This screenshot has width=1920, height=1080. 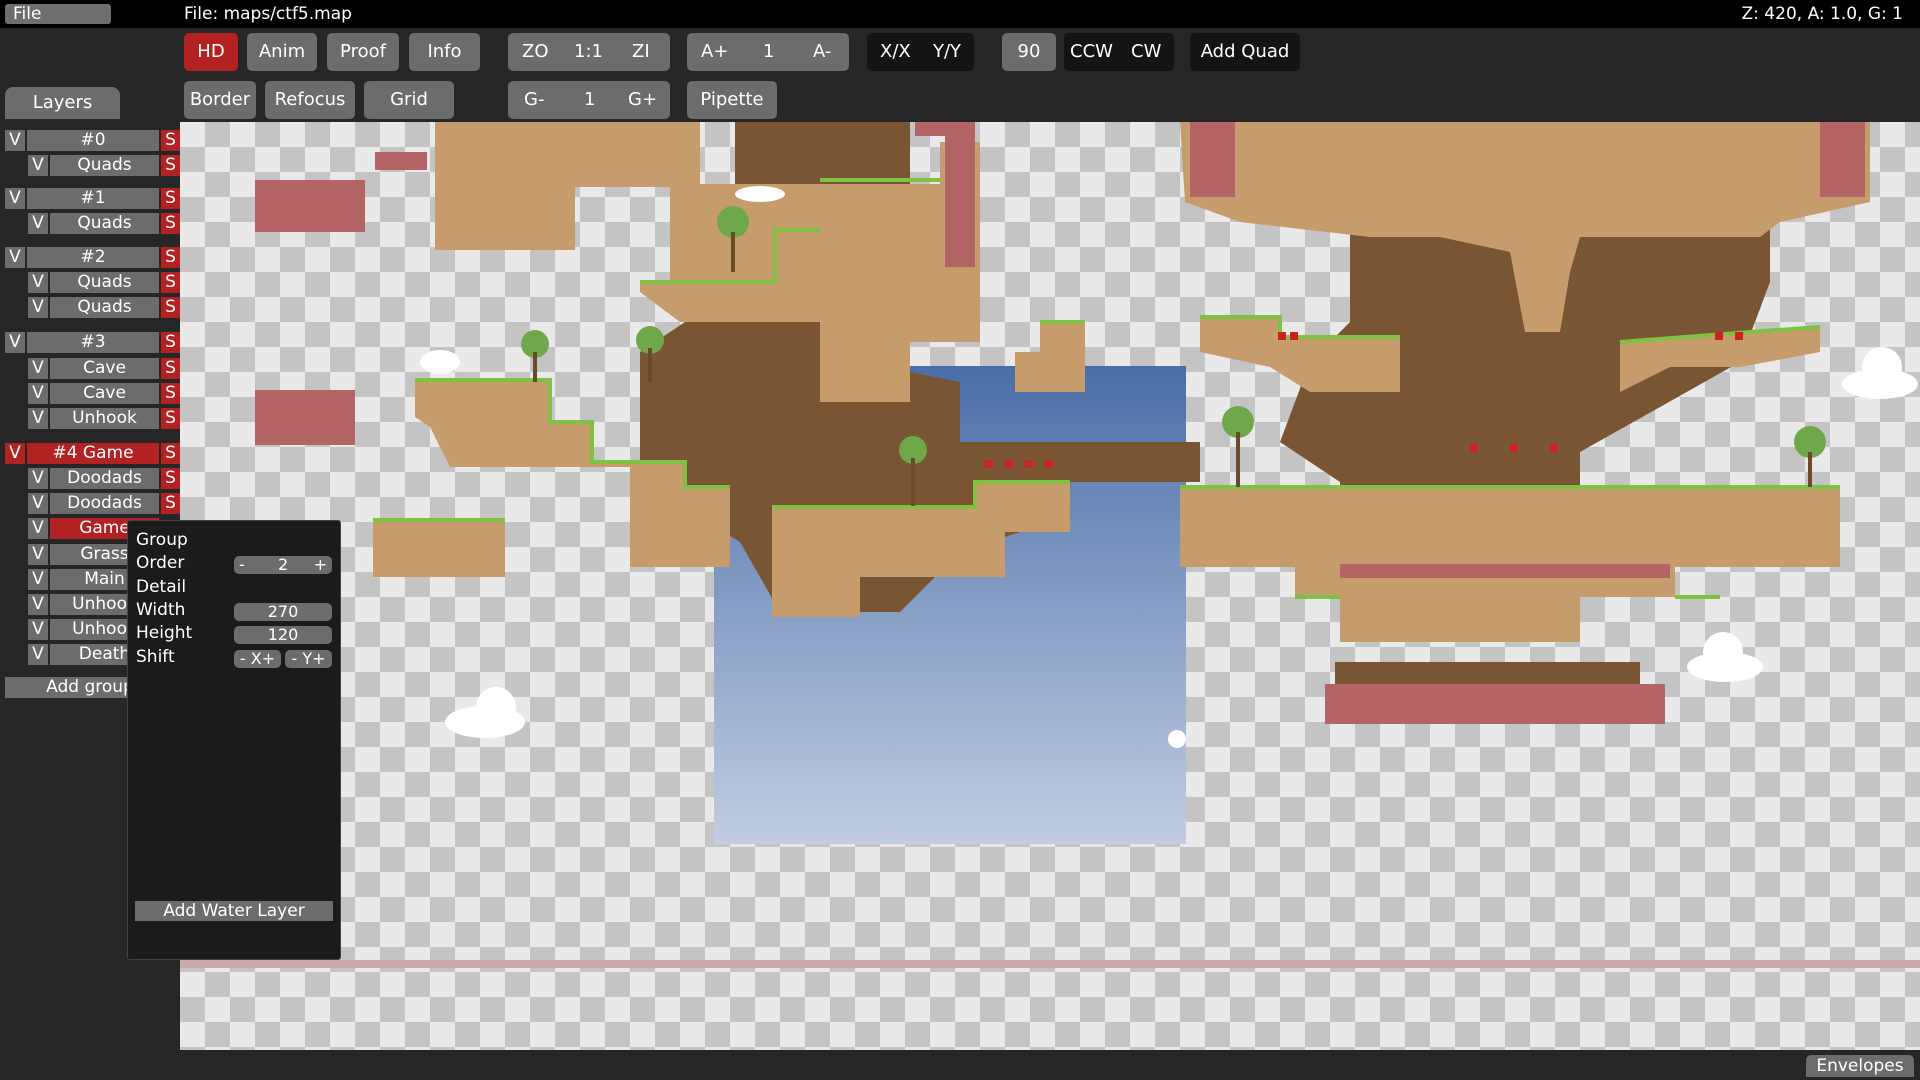 What do you see at coordinates (732, 100) in the screenshot?
I see `pipette-button: Pipette` at bounding box center [732, 100].